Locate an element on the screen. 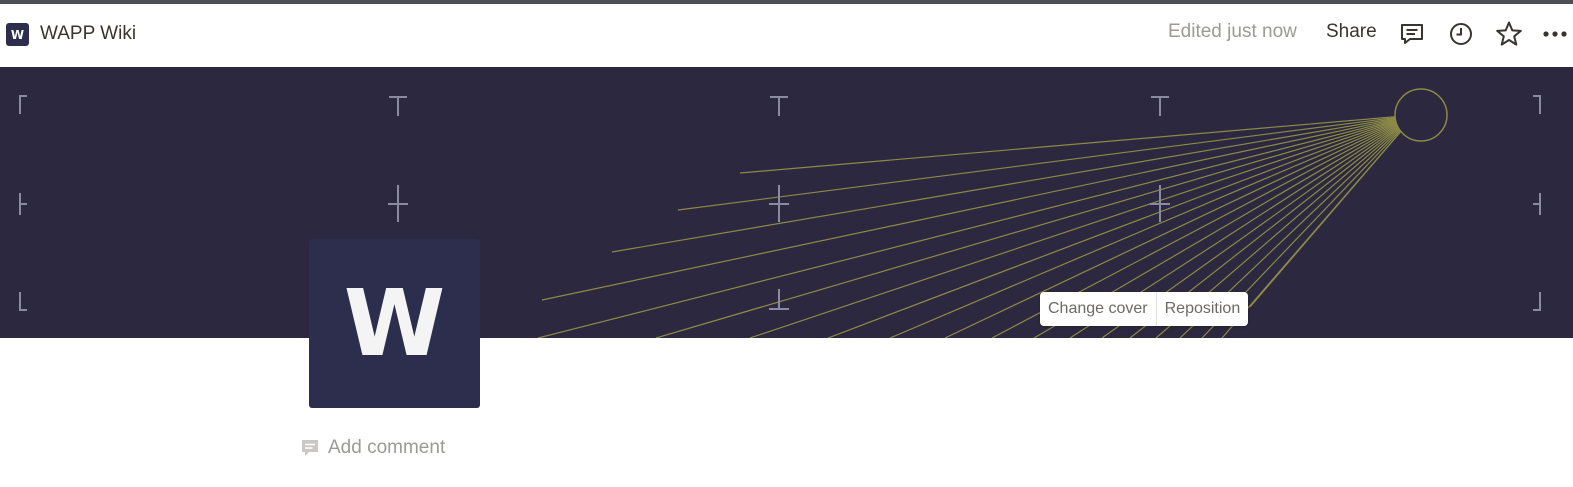 This screenshot has height=487, width=1573. cover-actions-menu: Change cover Reposition is located at coordinates (1144, 309).